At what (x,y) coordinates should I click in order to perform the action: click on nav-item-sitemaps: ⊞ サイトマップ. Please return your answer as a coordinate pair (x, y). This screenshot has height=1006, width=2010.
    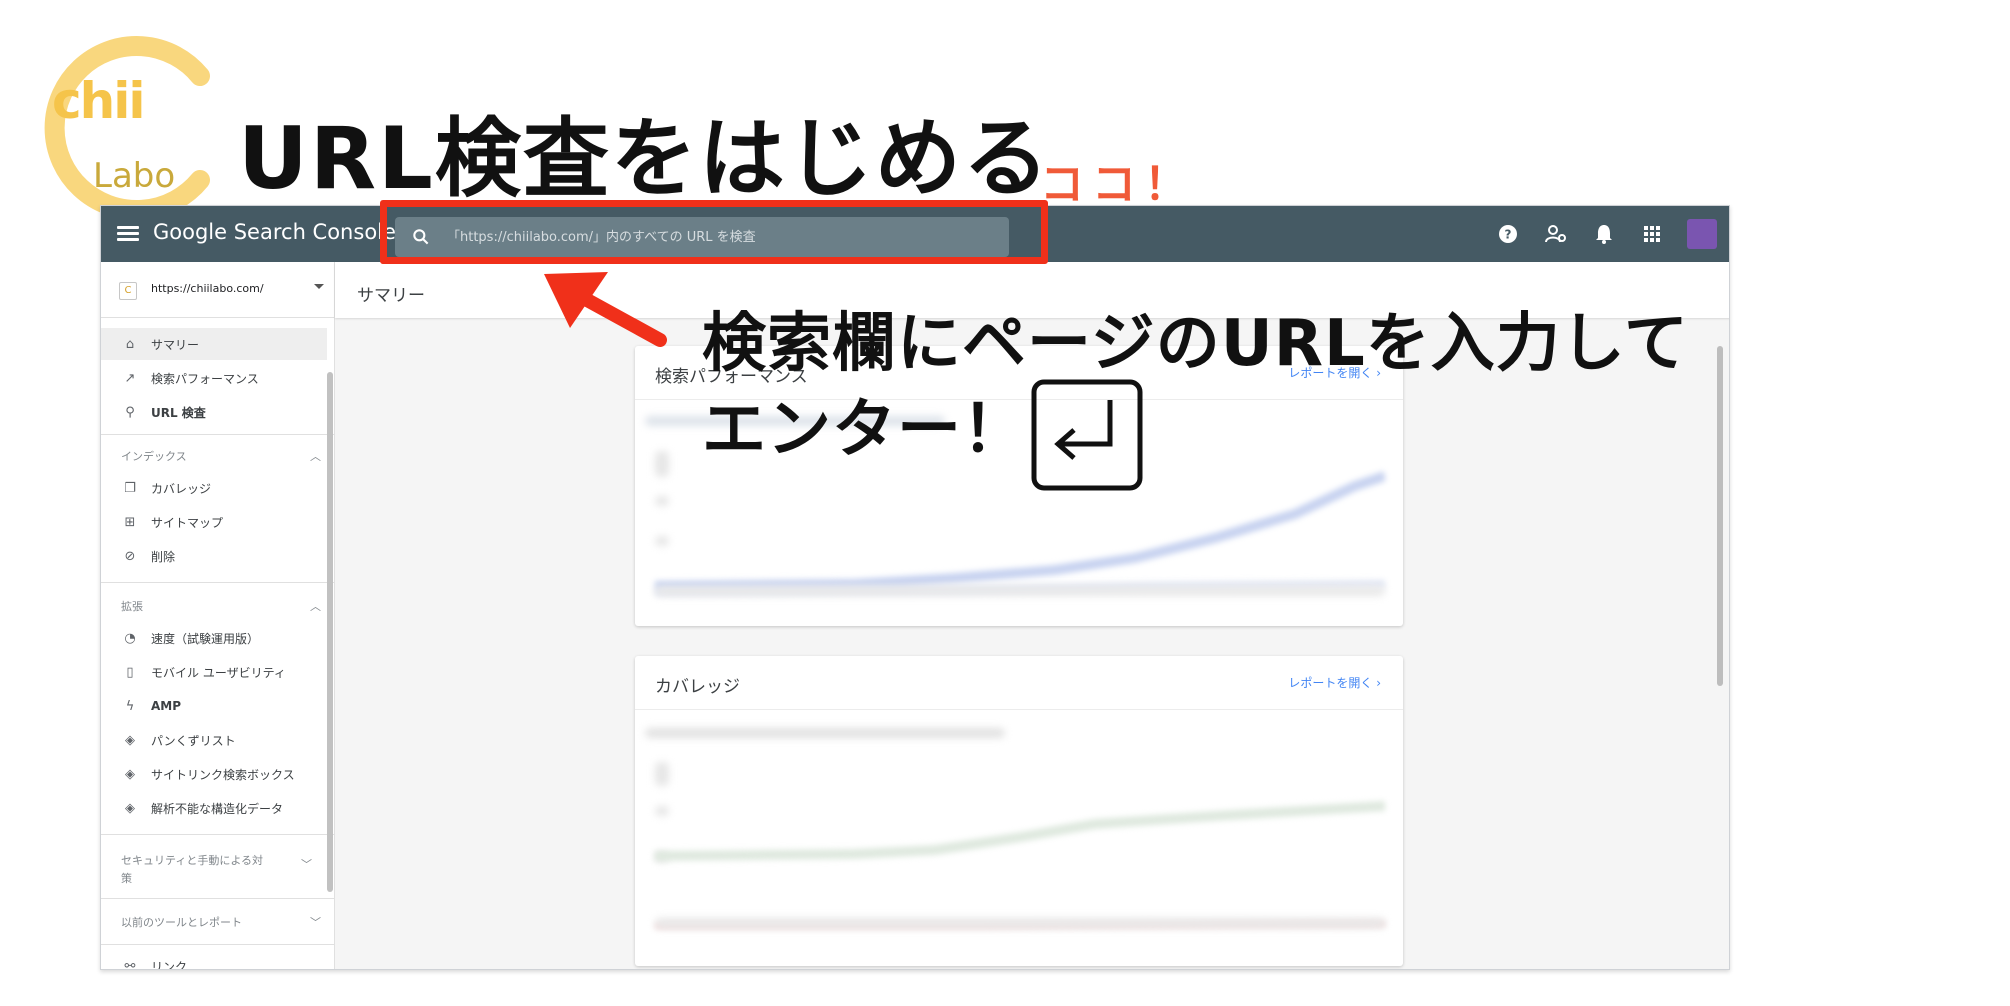
    Looking at the image, I should click on (214, 522).